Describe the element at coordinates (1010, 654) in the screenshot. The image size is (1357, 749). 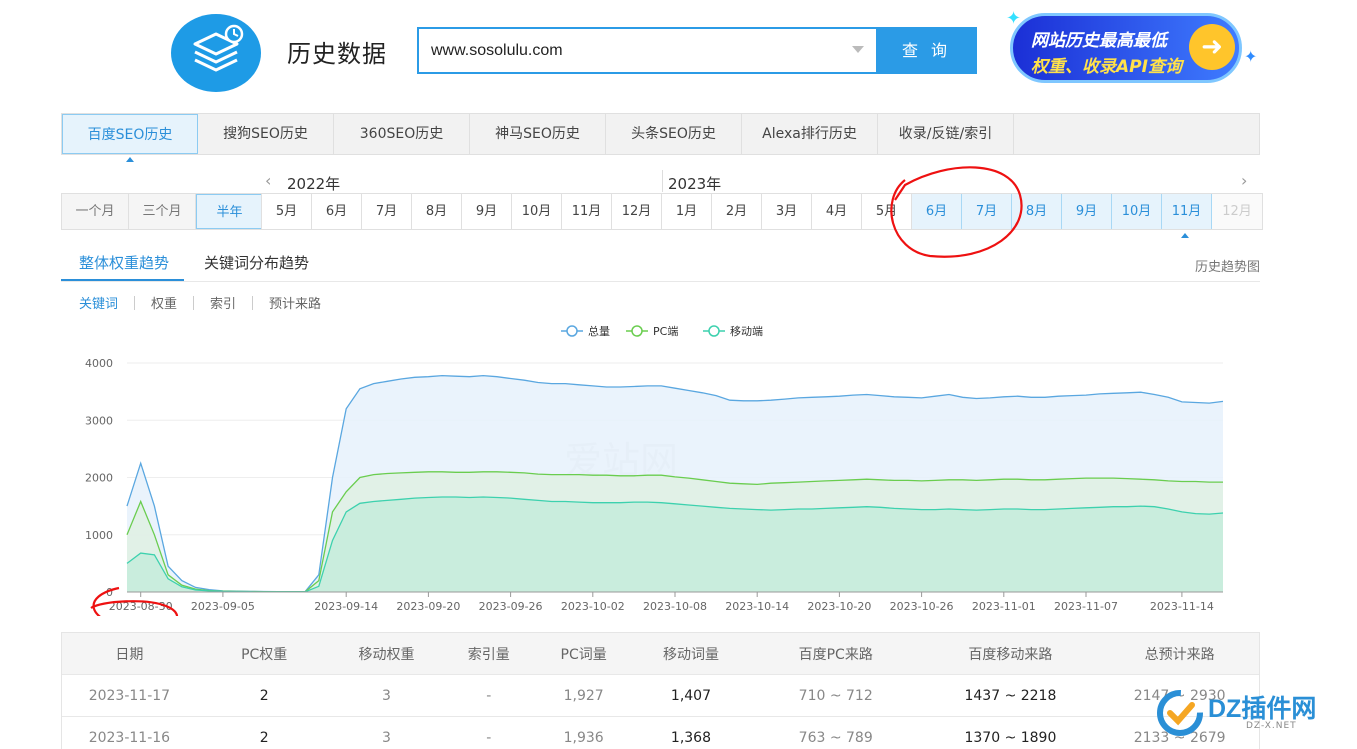
I see `column-header: 百度移动来路` at that location.